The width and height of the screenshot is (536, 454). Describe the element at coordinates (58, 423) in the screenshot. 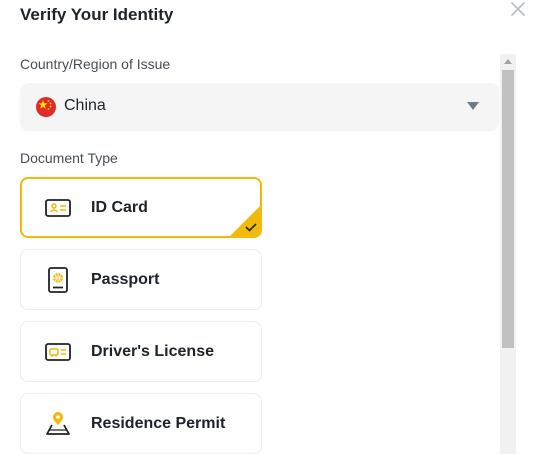

I see `residence-permit-icon` at that location.